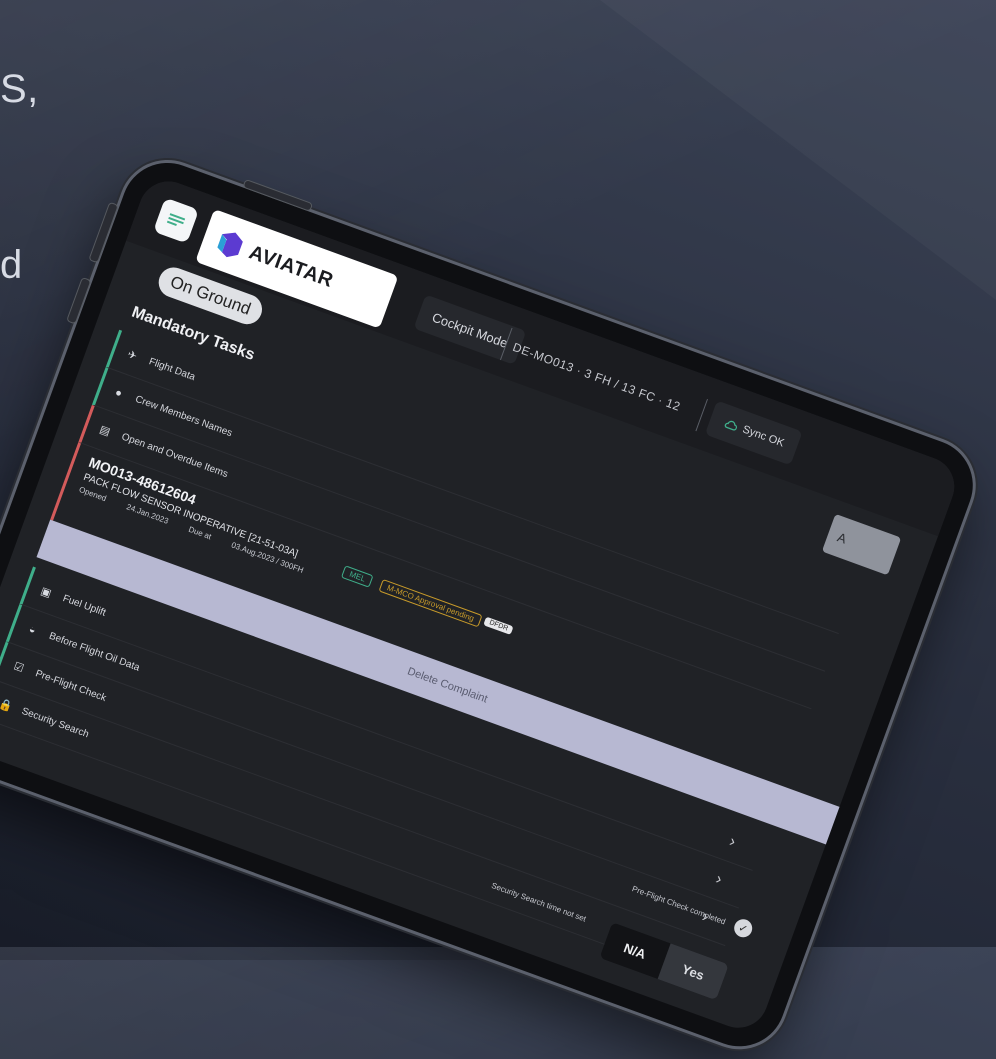 This screenshot has height=1059, width=996. I want to click on task-label: Flight Data, so click(172, 370).